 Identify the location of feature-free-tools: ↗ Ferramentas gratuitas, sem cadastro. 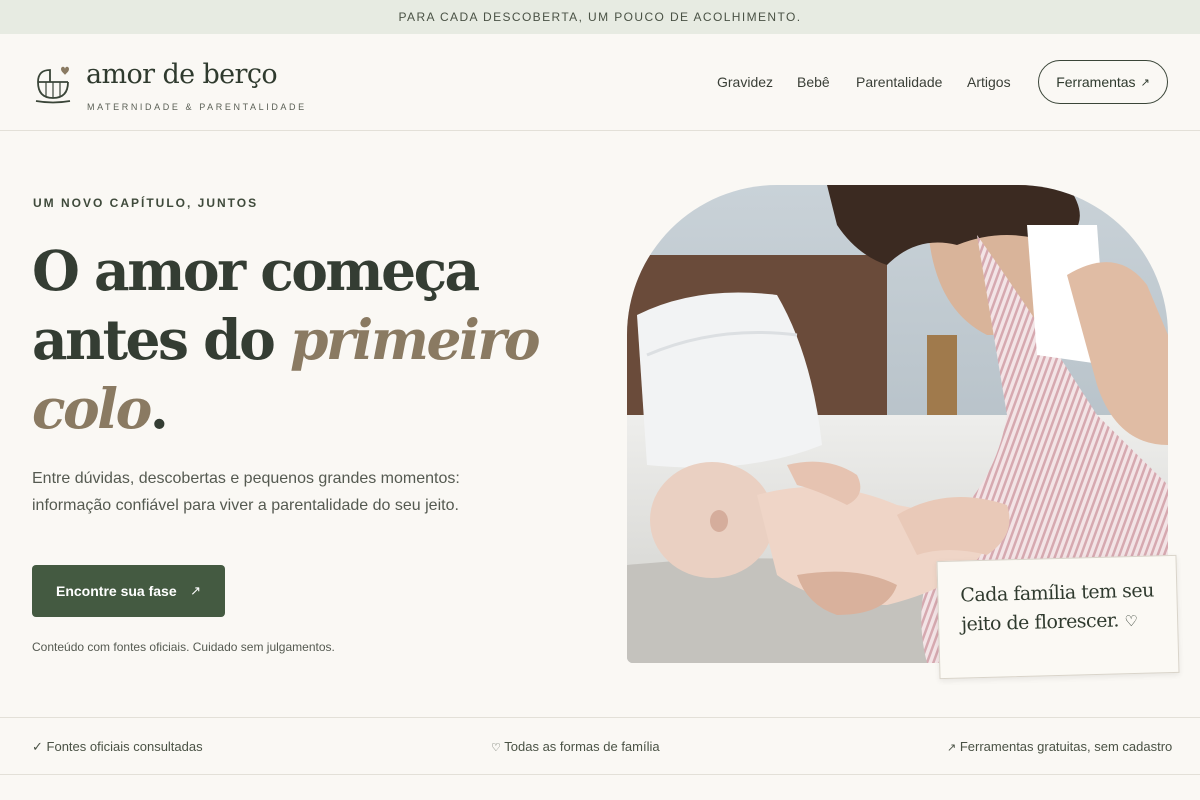
(1059, 746).